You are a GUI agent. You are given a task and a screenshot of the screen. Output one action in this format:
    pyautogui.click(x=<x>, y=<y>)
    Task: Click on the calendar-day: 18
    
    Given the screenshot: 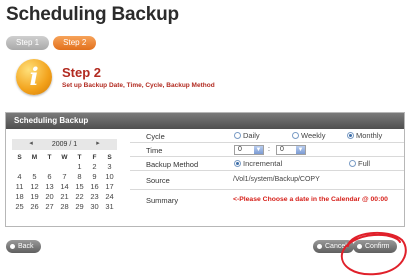 What is the action you would take?
    pyautogui.click(x=19, y=197)
    